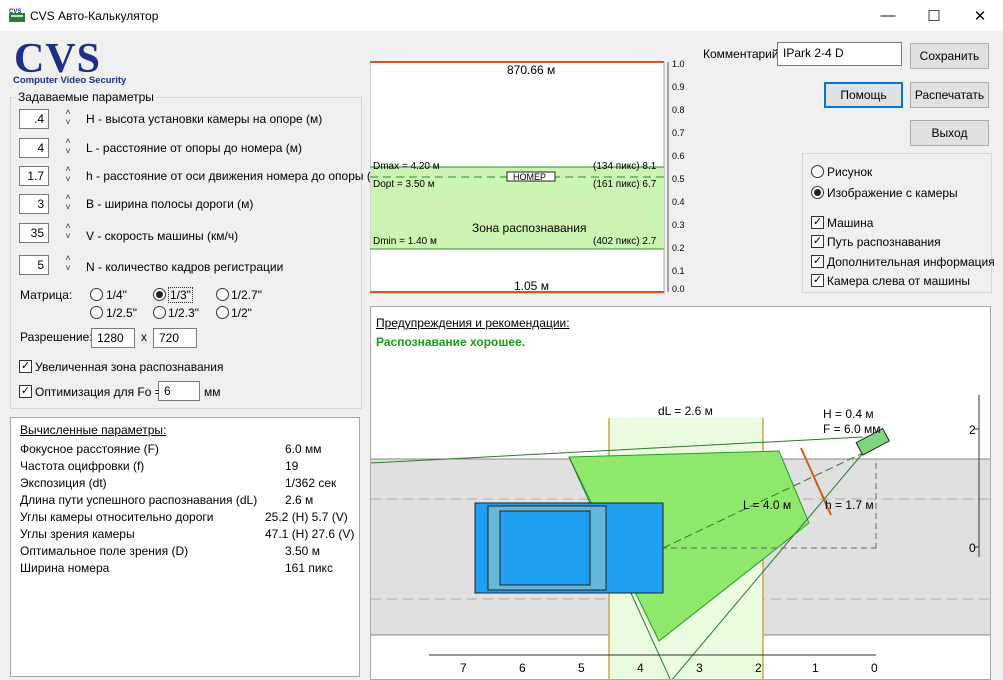 Image resolution: width=1003 pixels, height=680 pixels. Describe the element at coordinates (678, 110) in the screenshot. I see `scale-tick: 0.8` at that location.